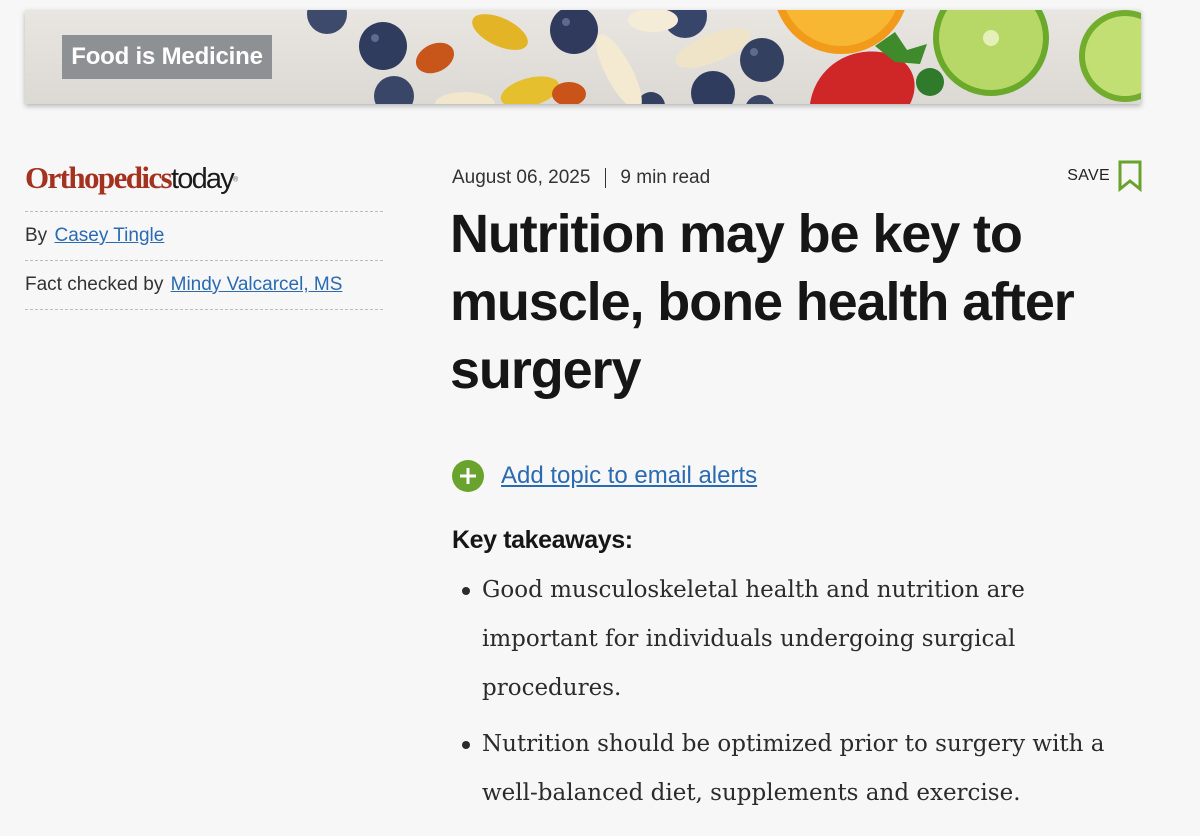 The height and width of the screenshot is (836, 1200). Describe the element at coordinates (94, 284) in the screenshot. I see `factcheck-prefix: Fact checked by` at that location.